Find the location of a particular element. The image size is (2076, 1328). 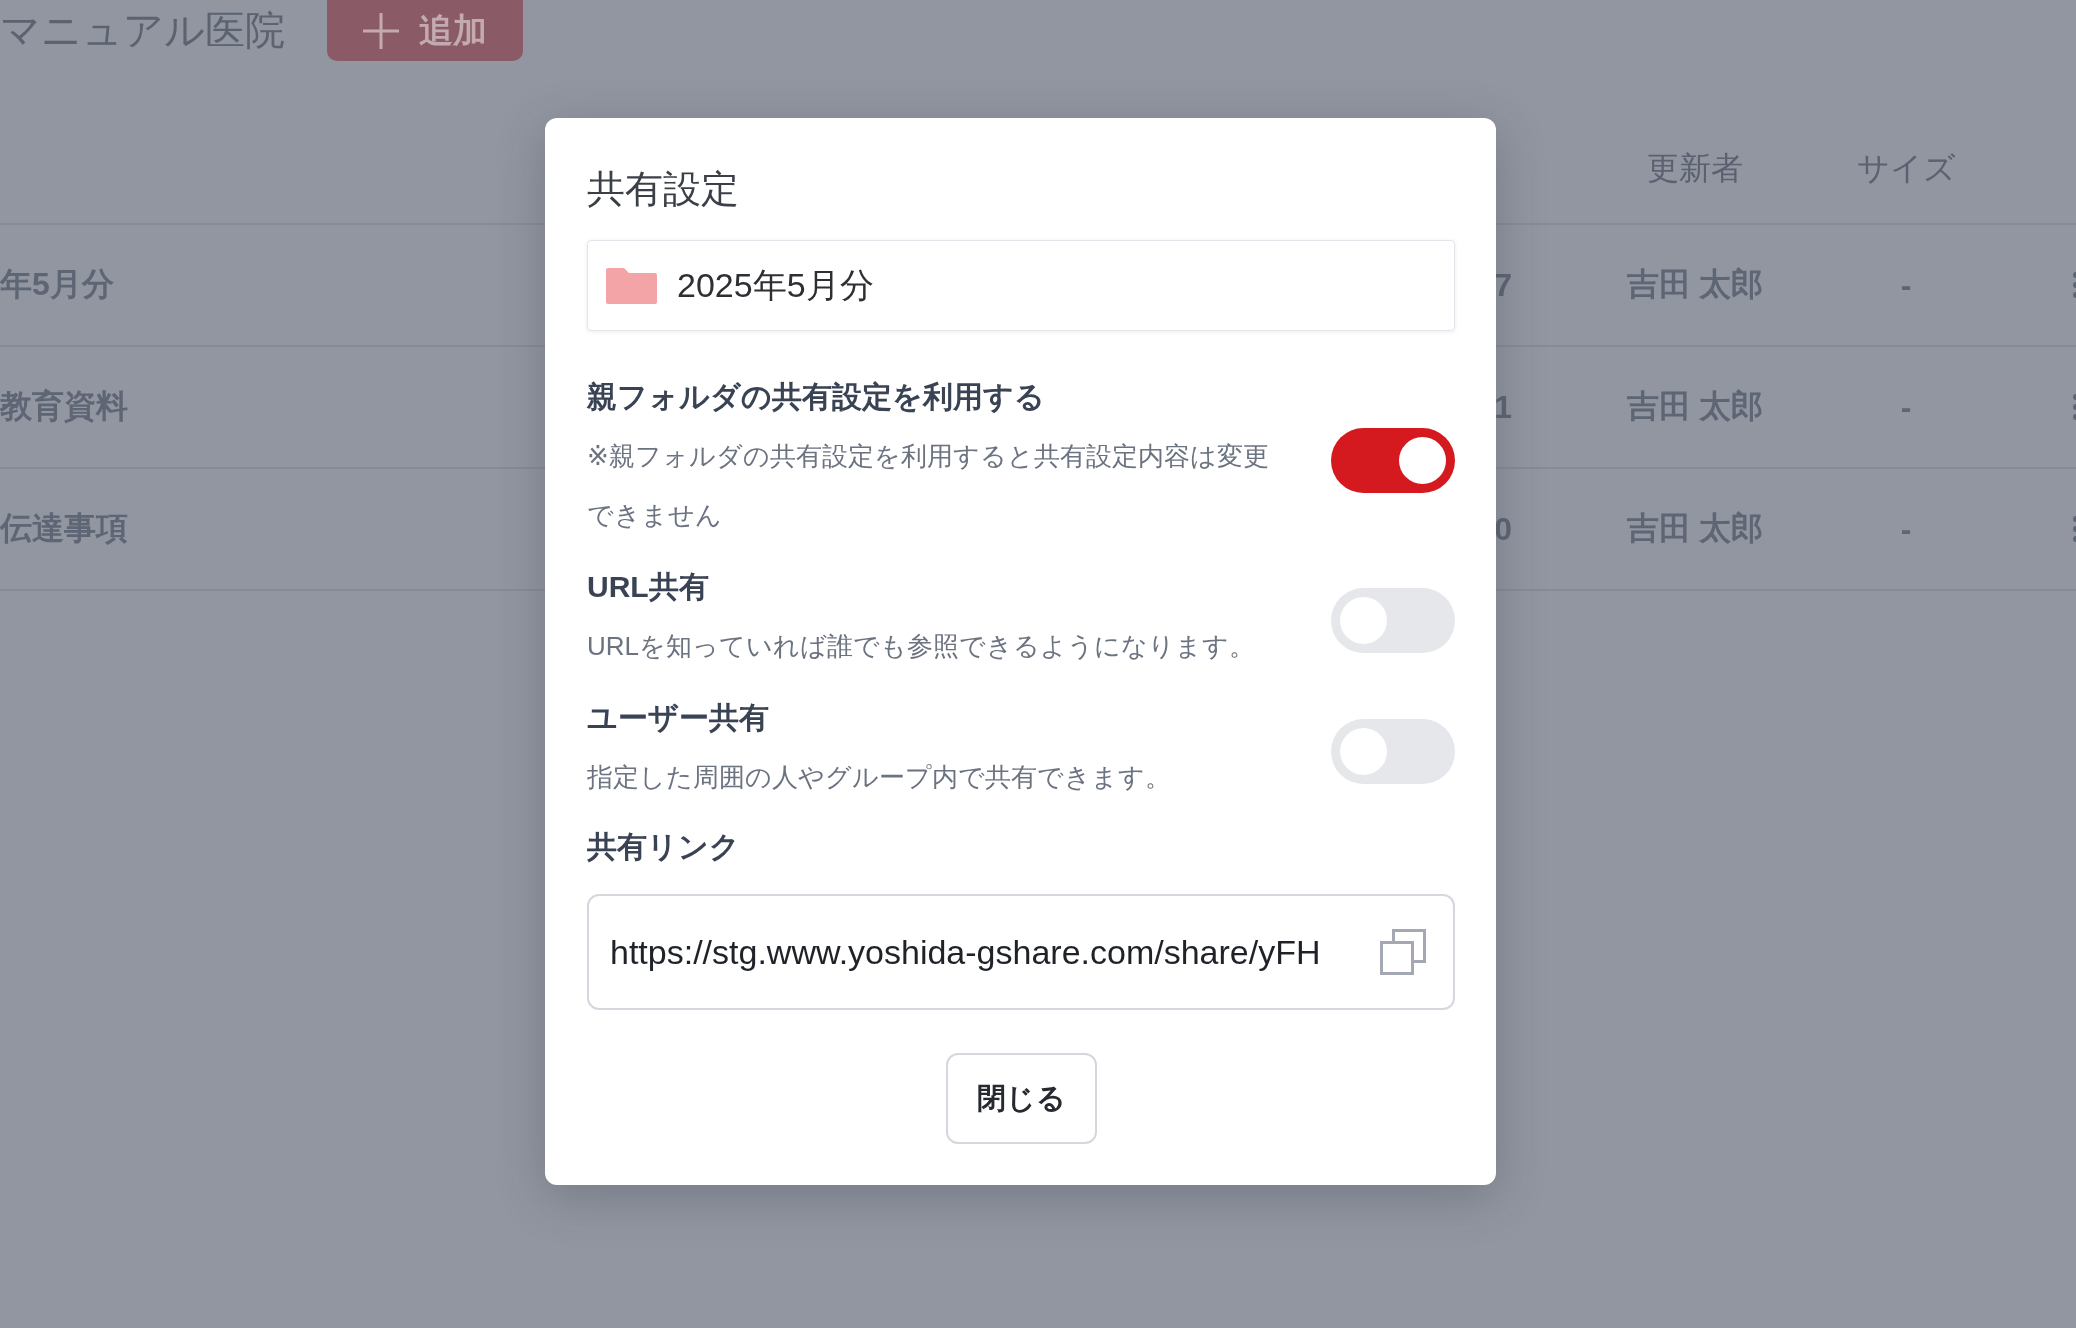

close-button: 閉じる is located at coordinates (1021, 1098).